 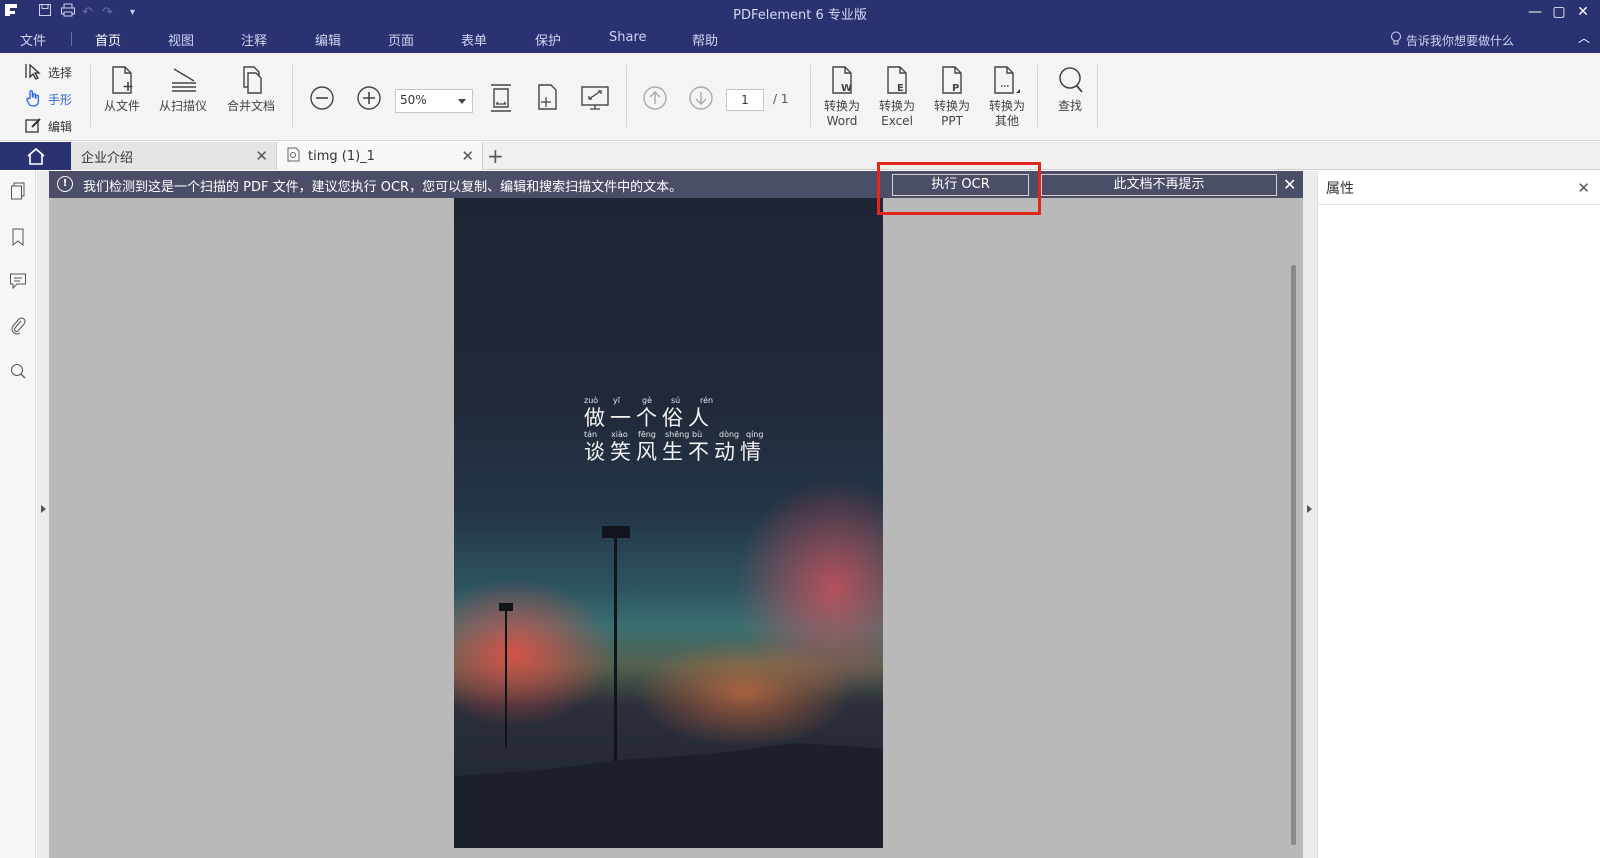 I want to click on select-mode-button: 选择, so click(x=48, y=72).